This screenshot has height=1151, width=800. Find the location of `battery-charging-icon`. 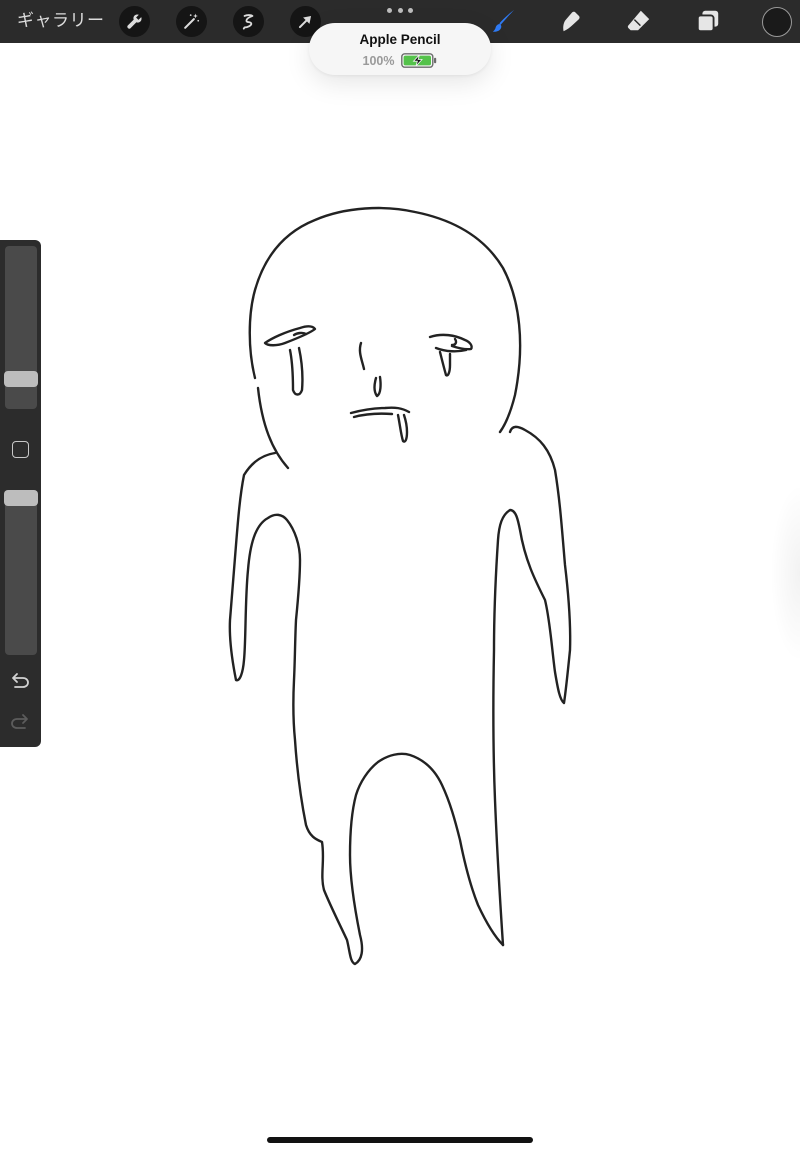

battery-charging-icon is located at coordinates (419, 60).